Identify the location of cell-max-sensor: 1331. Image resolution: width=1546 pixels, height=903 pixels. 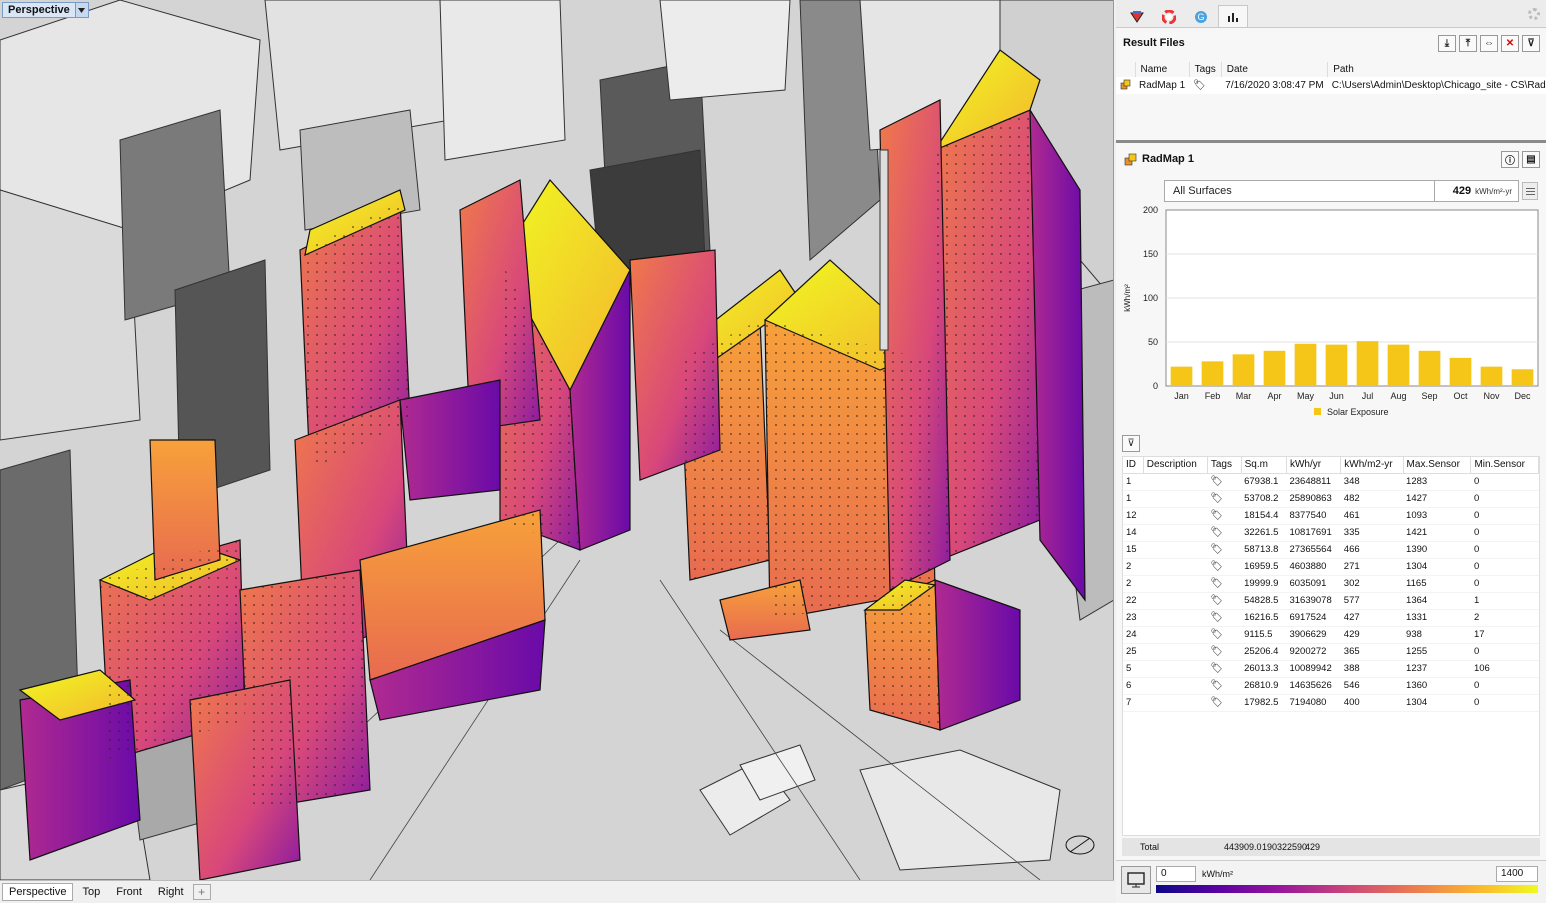
(1437, 618).